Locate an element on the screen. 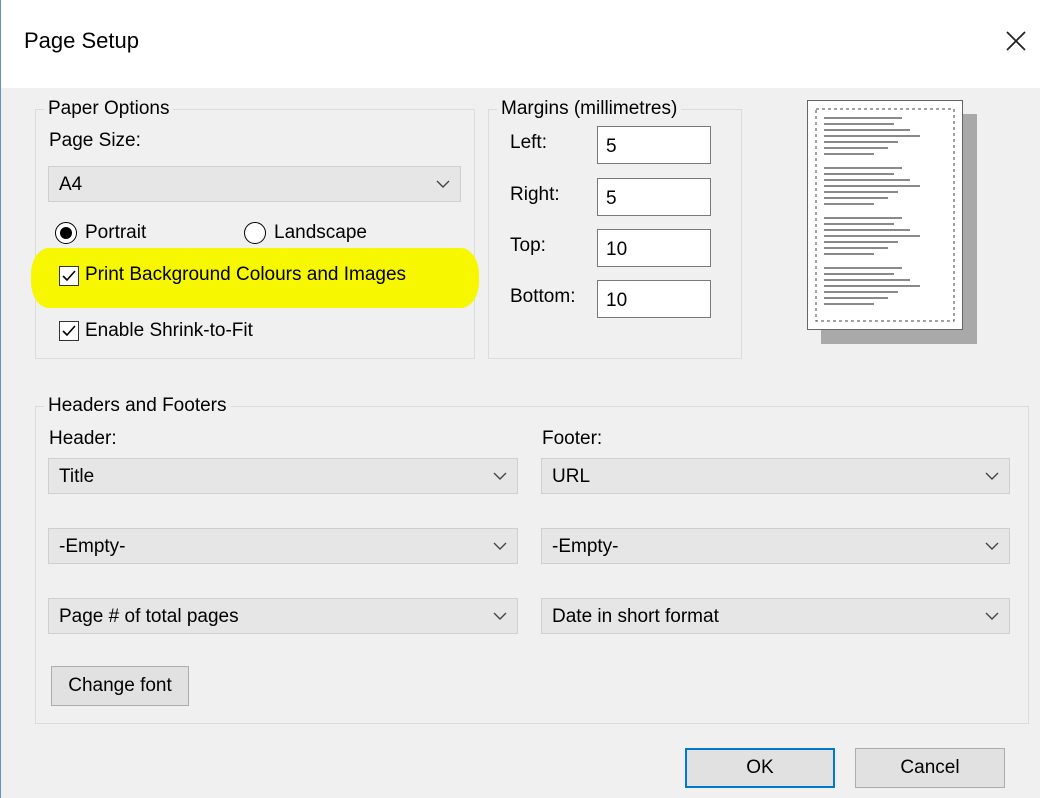  header-select-2-value: -Empty- is located at coordinates (92, 546).